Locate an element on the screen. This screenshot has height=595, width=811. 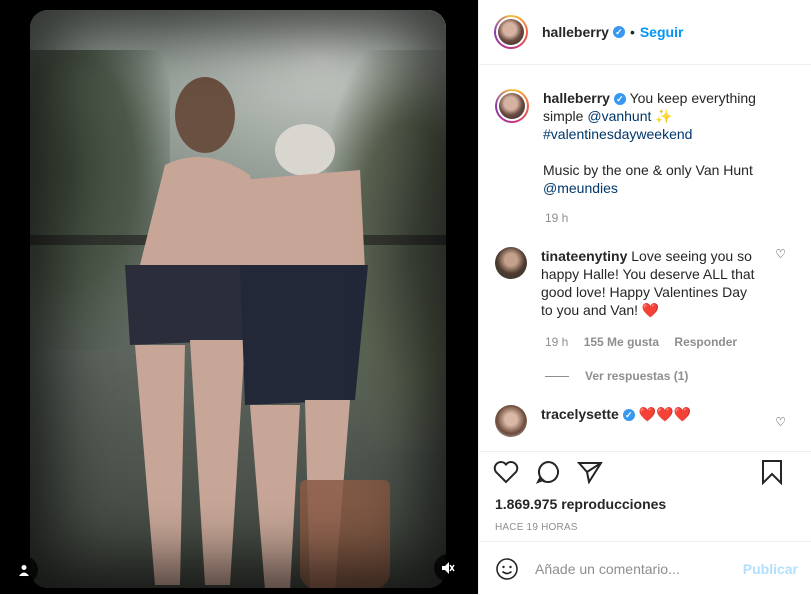
tagged-user-button is located at coordinates (24, 570).